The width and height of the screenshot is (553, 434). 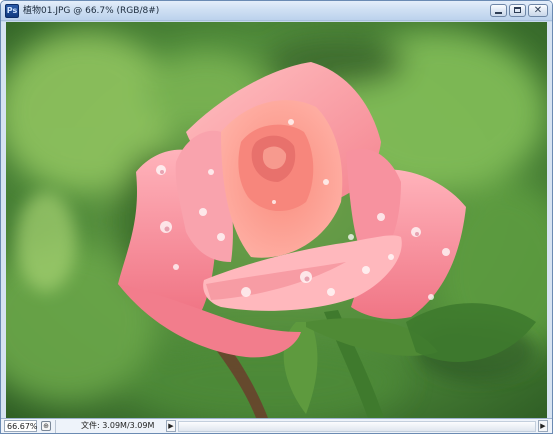 What do you see at coordinates (21, 426) in the screenshot?
I see `zoom-level-field: 66.67%` at bounding box center [21, 426].